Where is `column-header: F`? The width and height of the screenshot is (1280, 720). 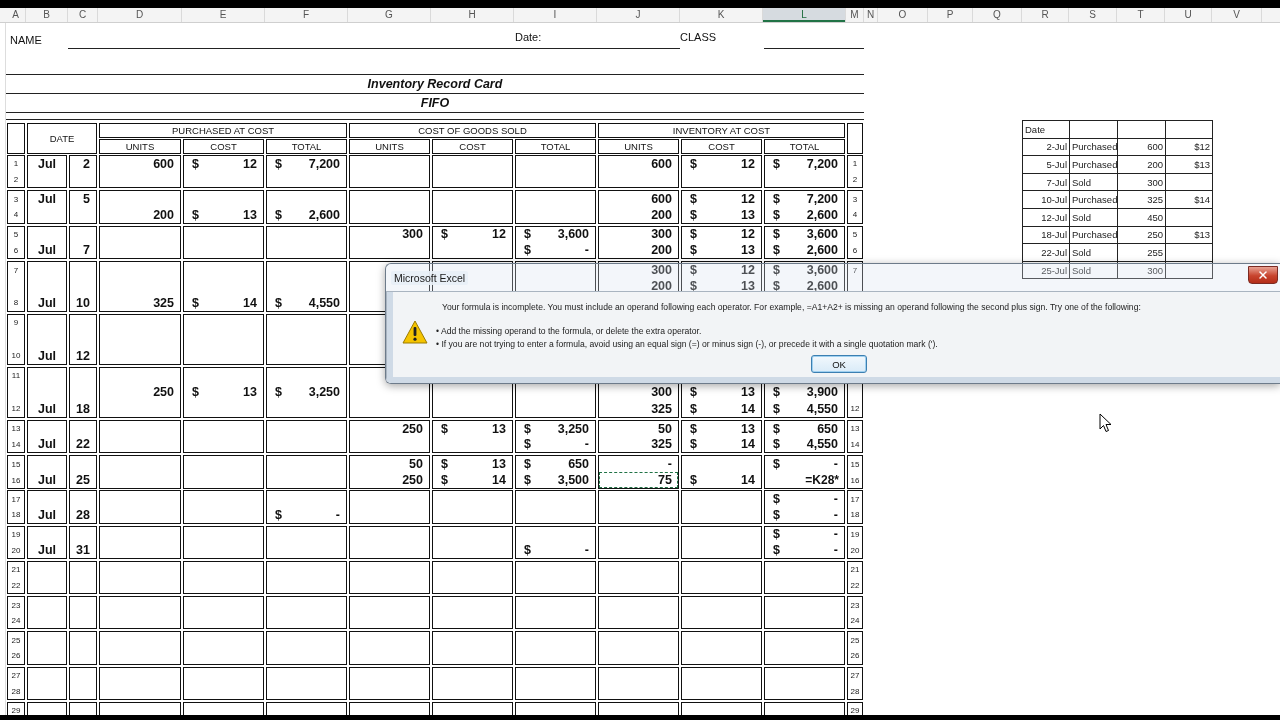
column-header: F is located at coordinates (306, 15).